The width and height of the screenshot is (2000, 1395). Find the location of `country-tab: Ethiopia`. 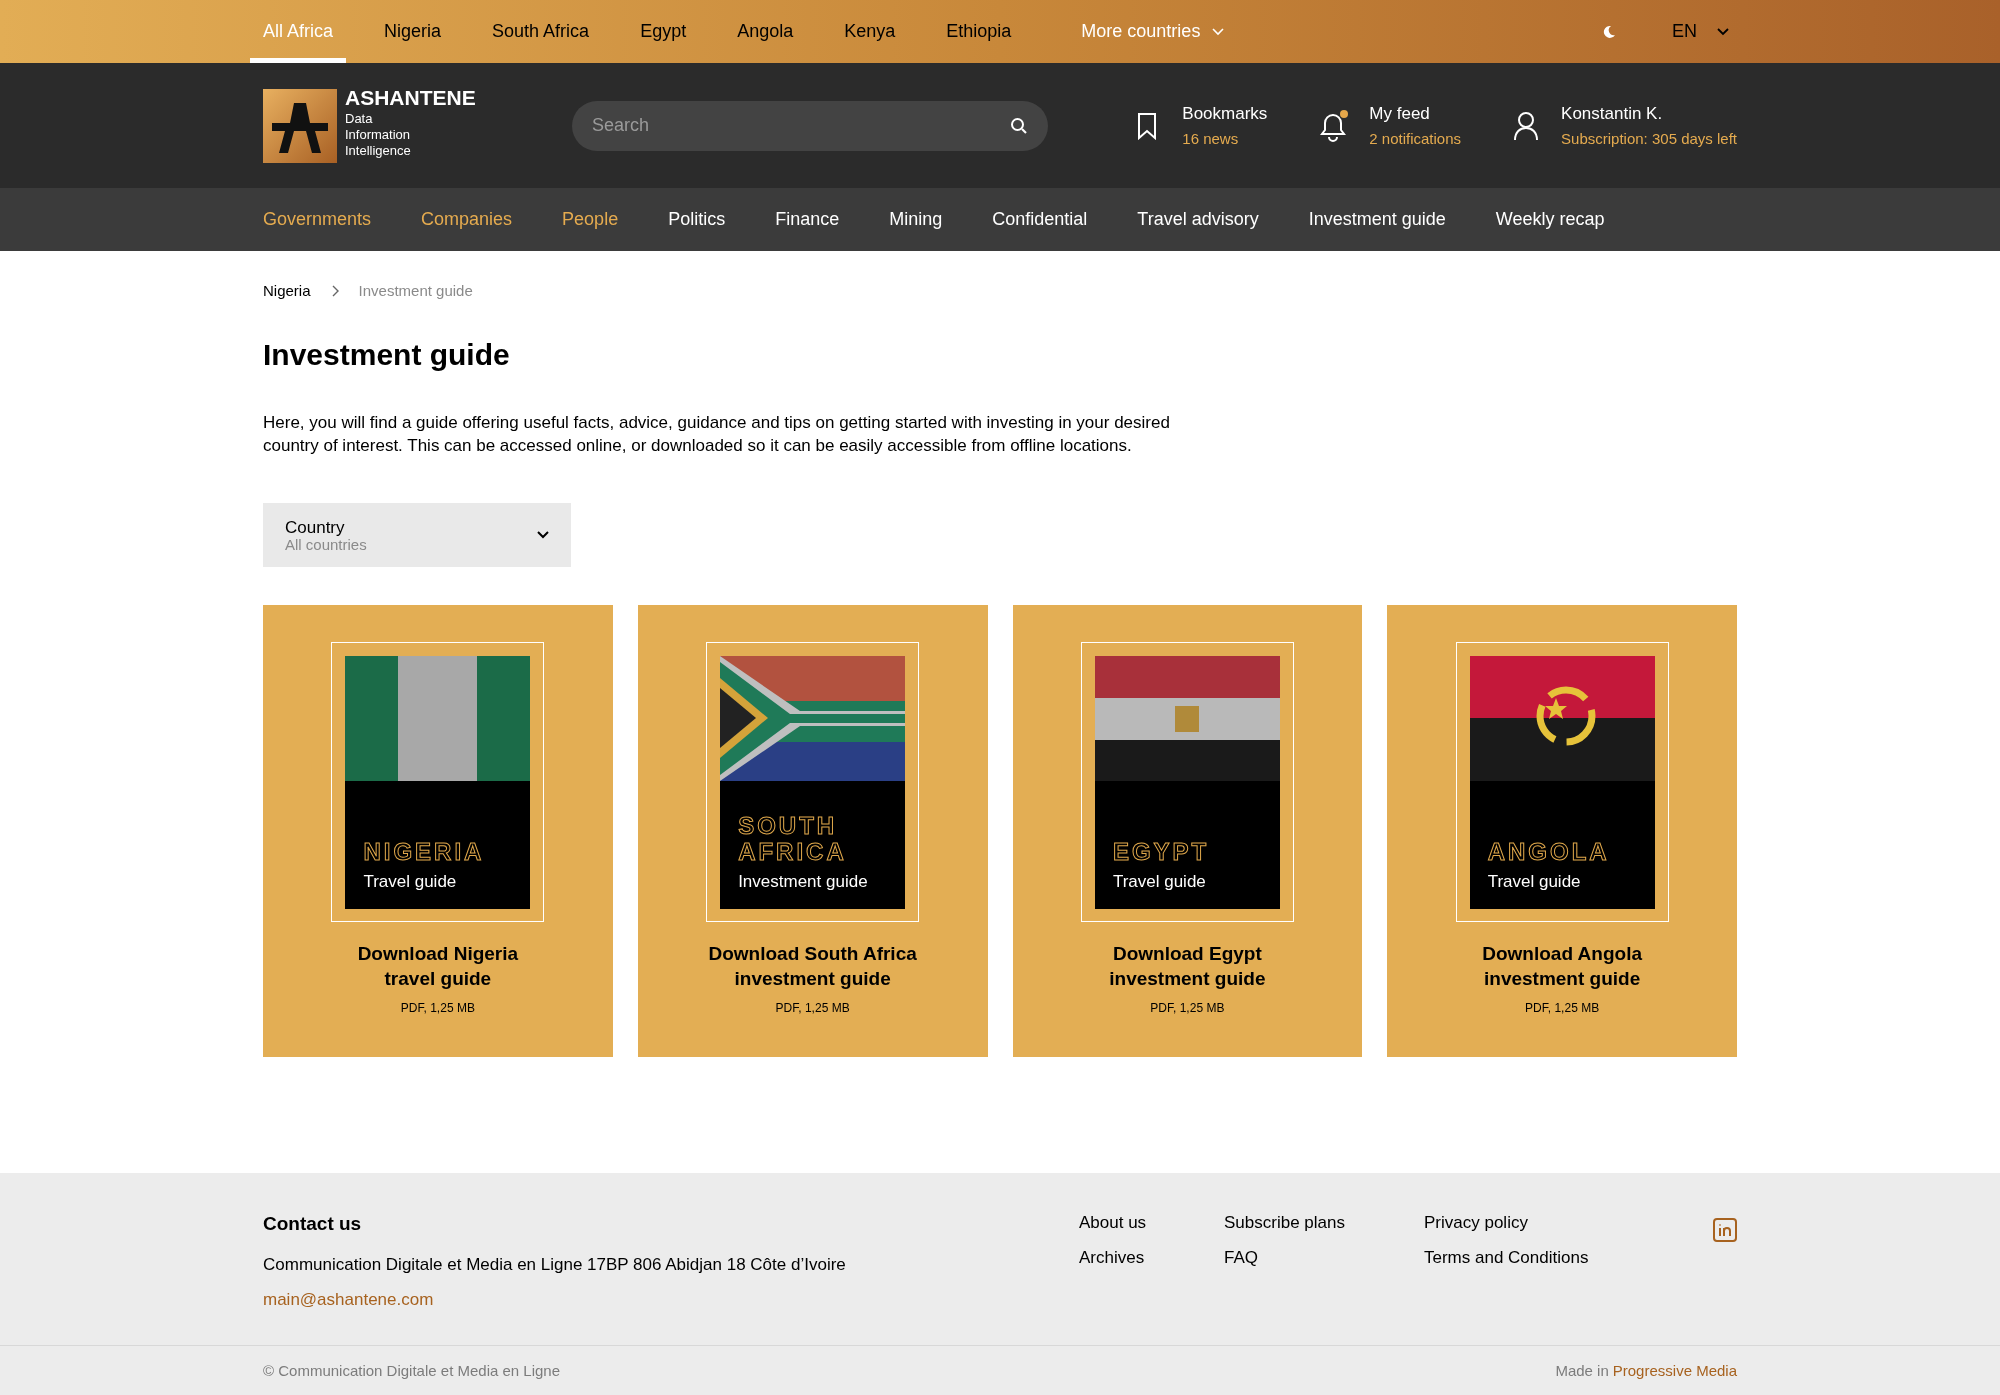

country-tab: Ethiopia is located at coordinates (979, 31).